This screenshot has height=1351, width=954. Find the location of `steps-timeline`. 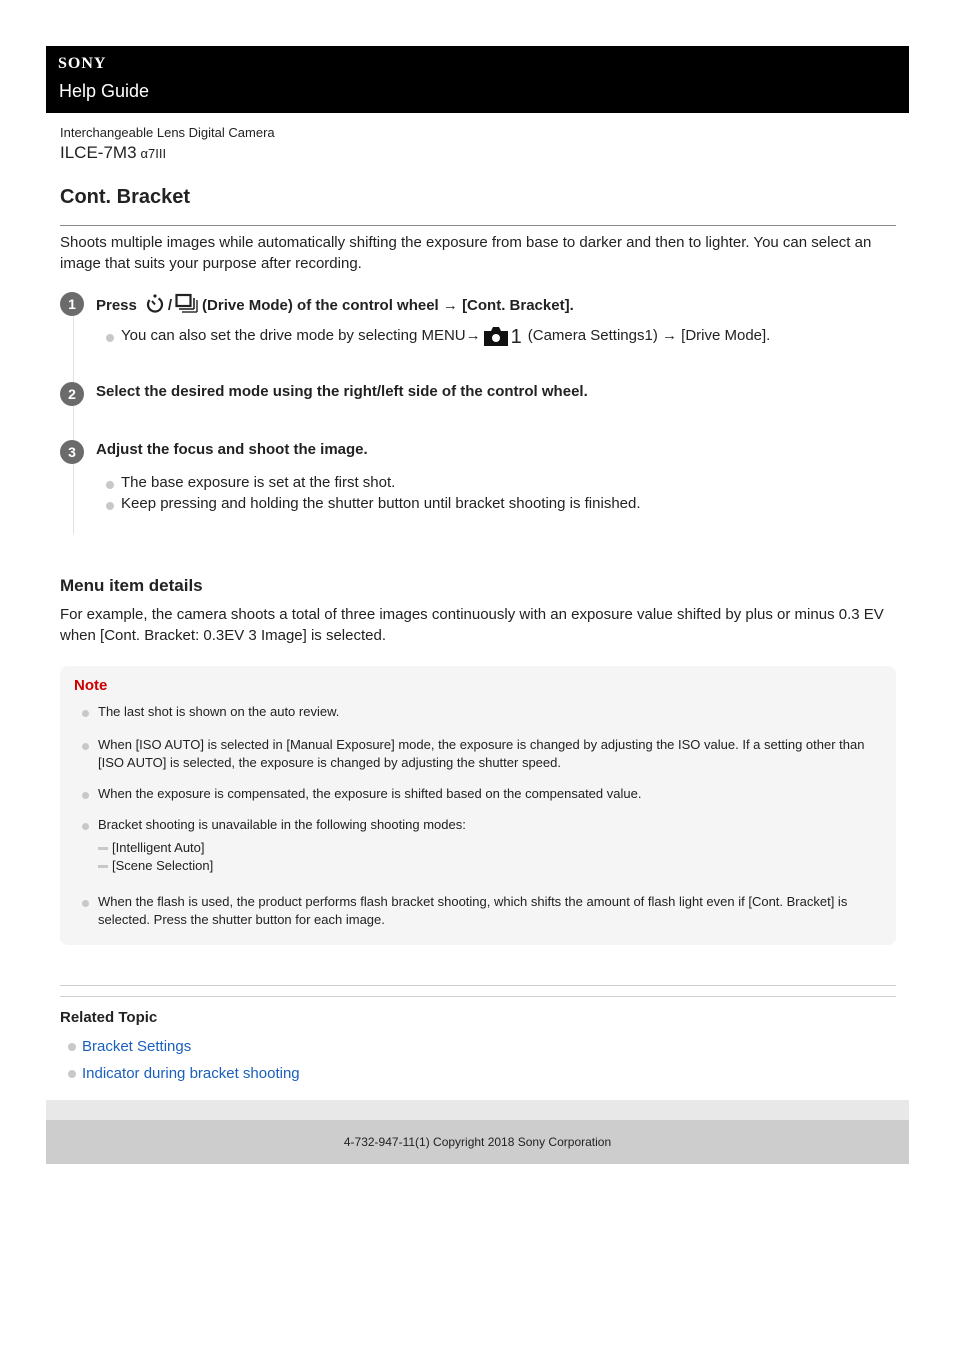

steps-timeline is located at coordinates (73, 423).